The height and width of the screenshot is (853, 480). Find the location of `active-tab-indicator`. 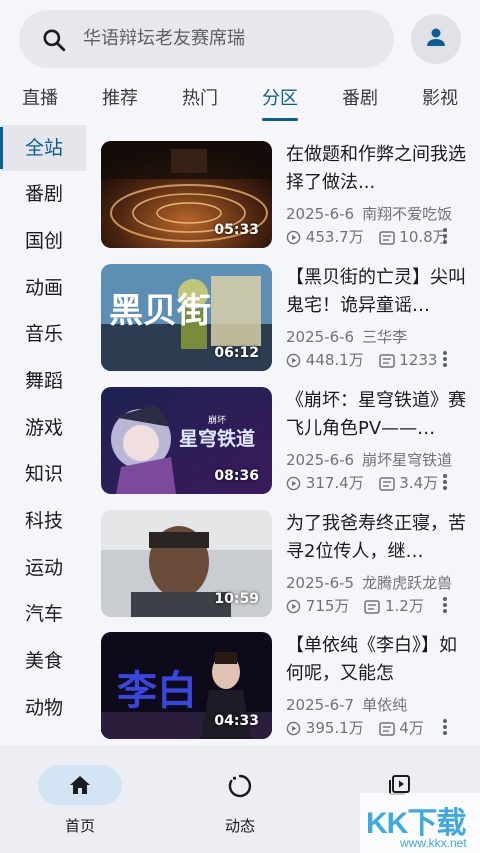

active-tab-indicator is located at coordinates (280, 119).